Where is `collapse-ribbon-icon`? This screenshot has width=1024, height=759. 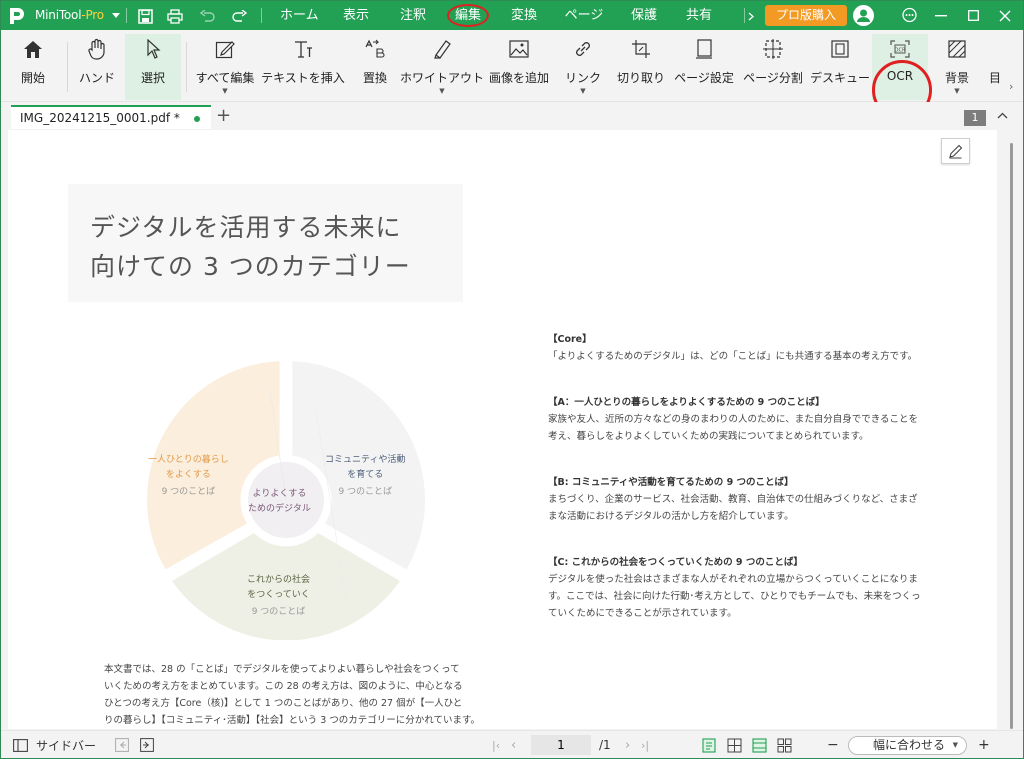
collapse-ribbon-icon is located at coordinates (1002, 115).